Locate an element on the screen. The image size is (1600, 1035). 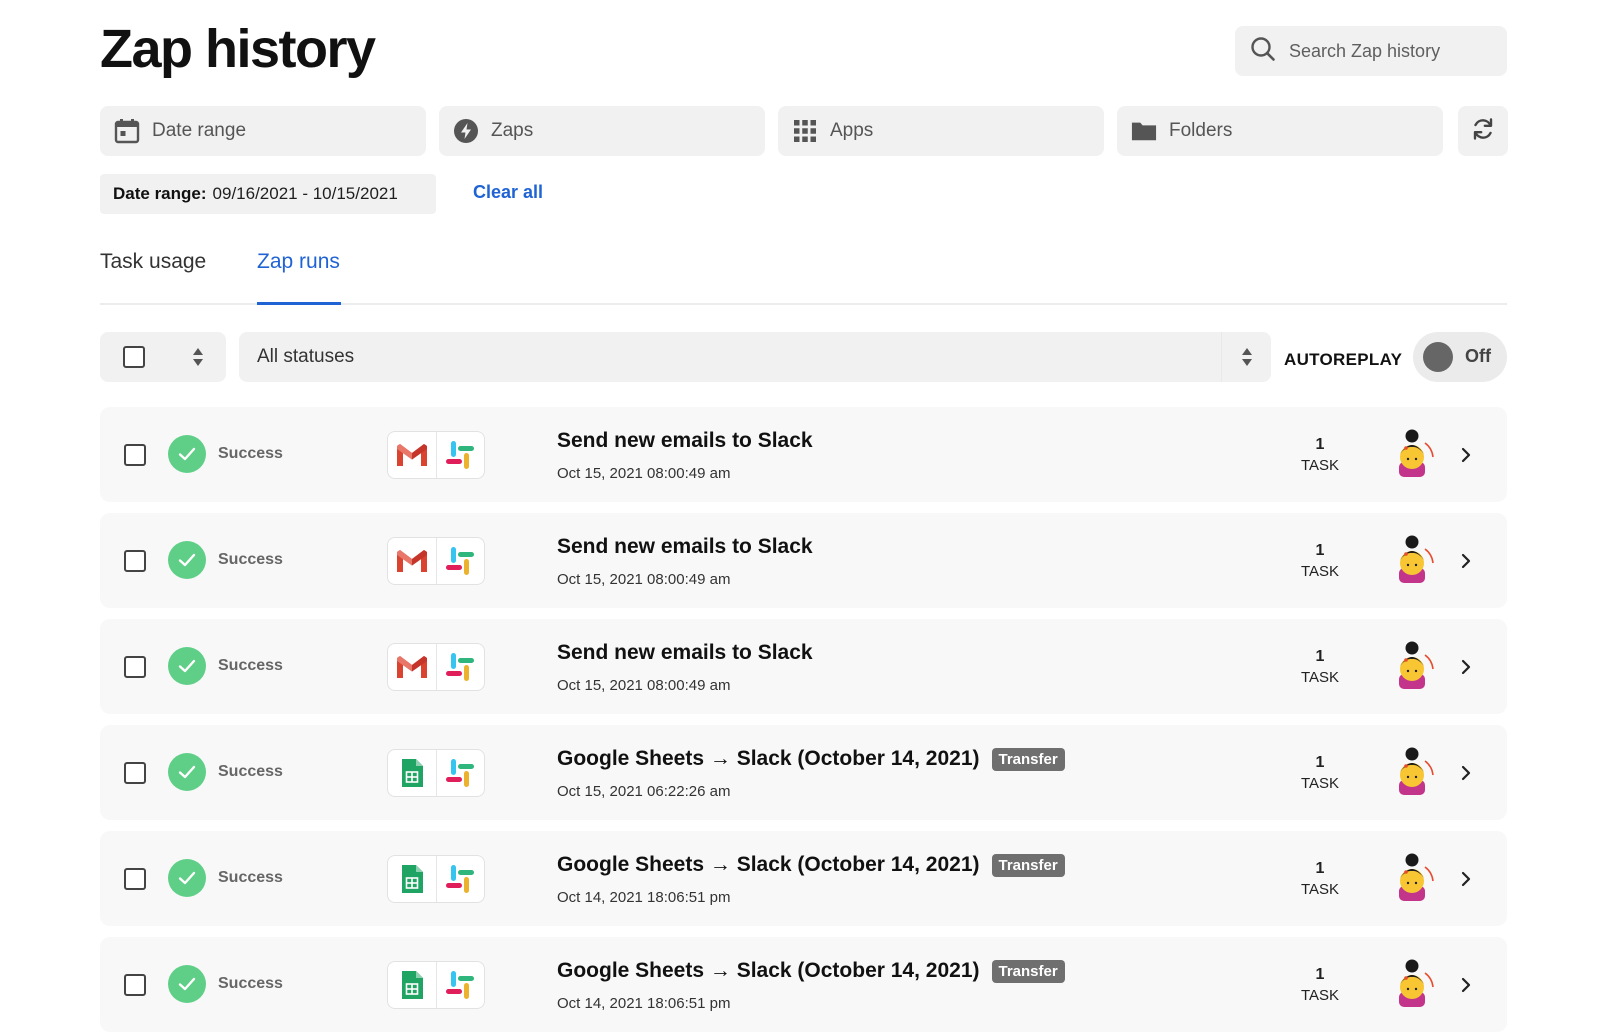
tab-task-usage: Task usage is located at coordinates (153, 262).